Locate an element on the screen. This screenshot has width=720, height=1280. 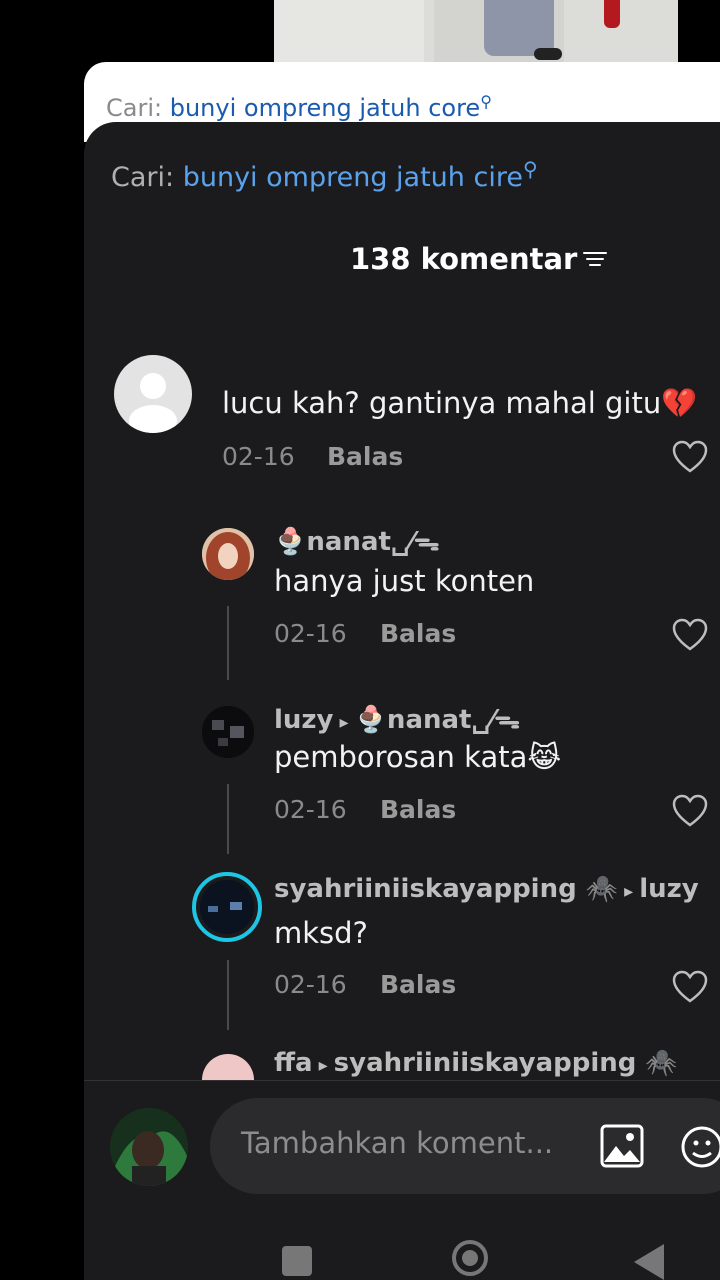
home-button is located at coordinates (470, 1258).